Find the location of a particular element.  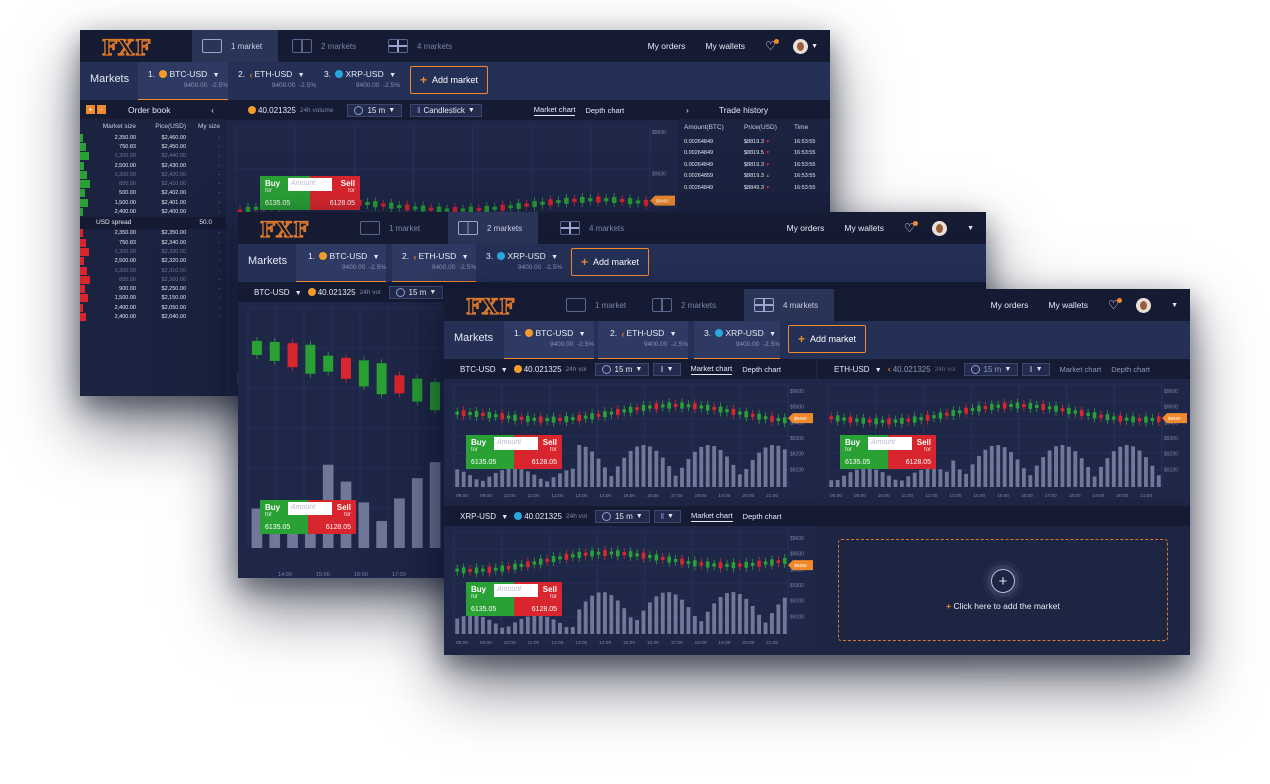

order-book-row: 2,400.00 $2,050.00- is located at coordinates (153, 307).